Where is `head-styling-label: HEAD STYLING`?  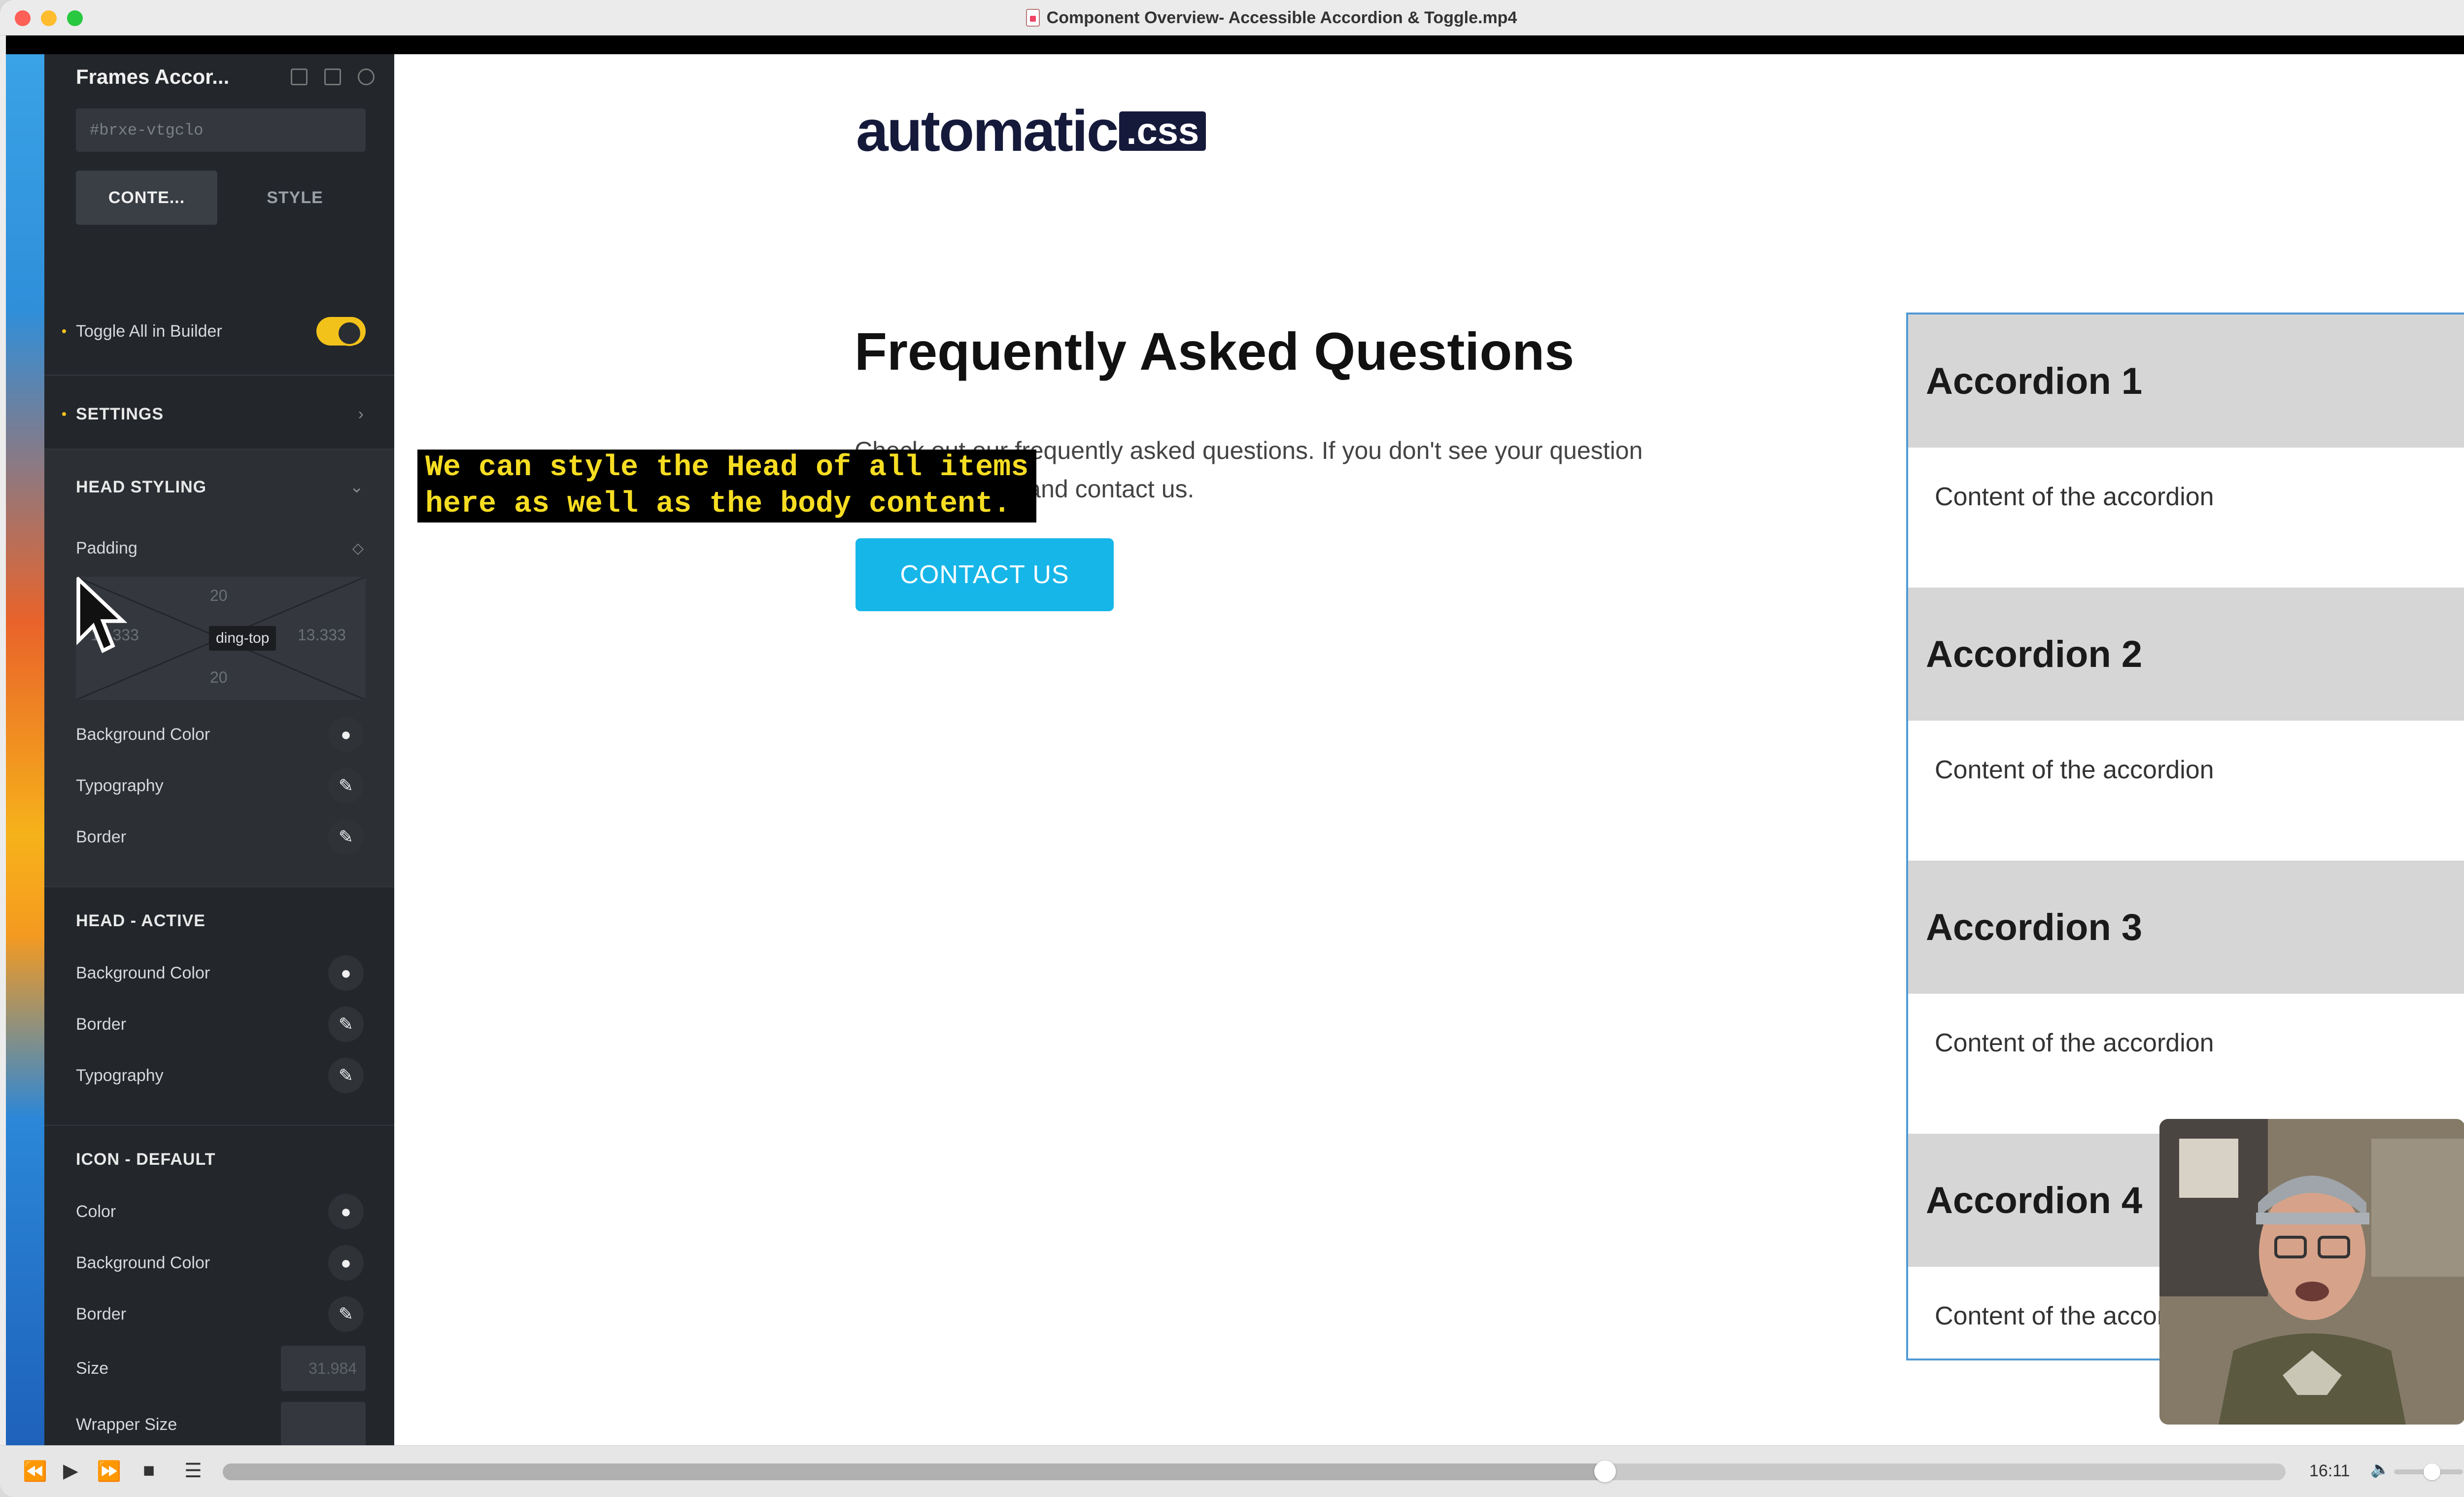
head-styling-label: HEAD STYLING is located at coordinates (141, 486).